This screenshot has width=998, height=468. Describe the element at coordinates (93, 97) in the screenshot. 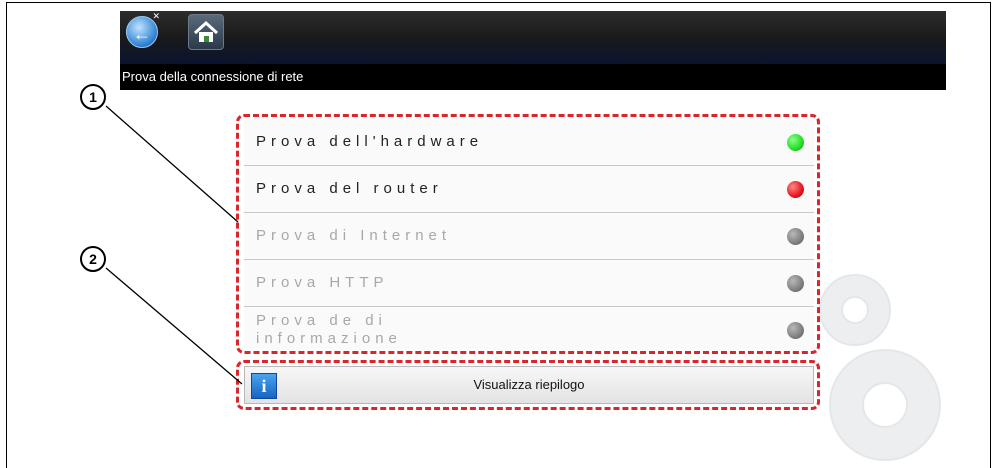

I see `callout-1: 1` at that location.